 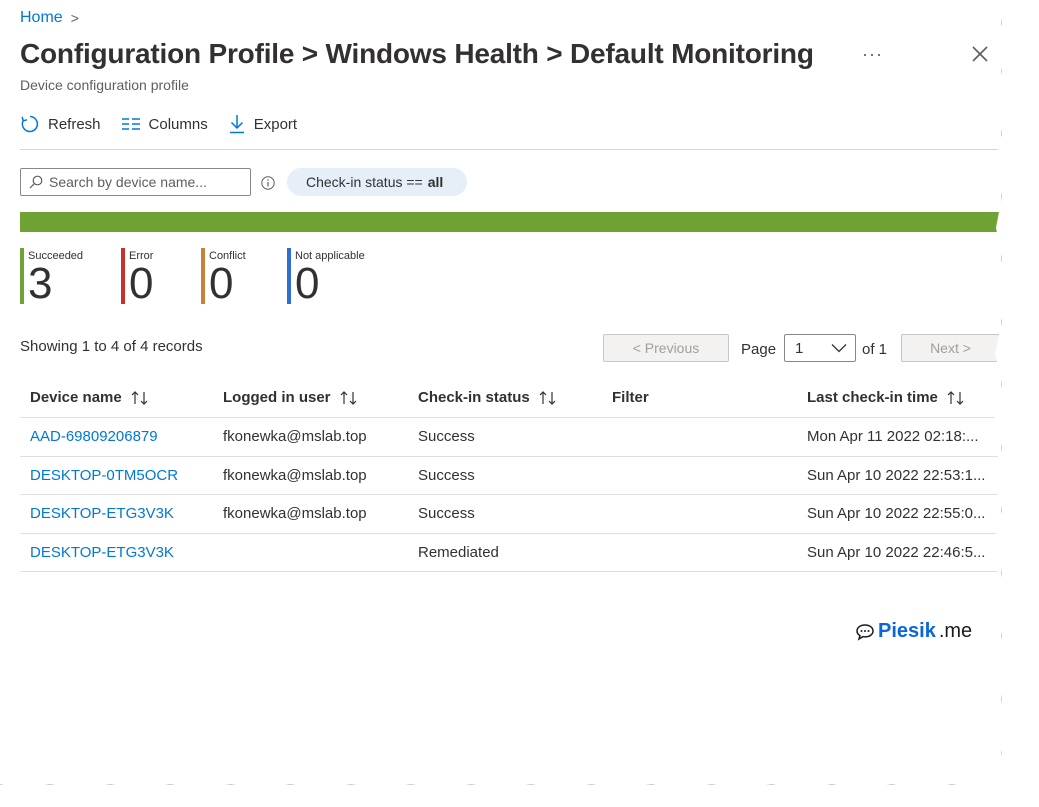 I want to click on refresh-icon, so click(x=30, y=124).